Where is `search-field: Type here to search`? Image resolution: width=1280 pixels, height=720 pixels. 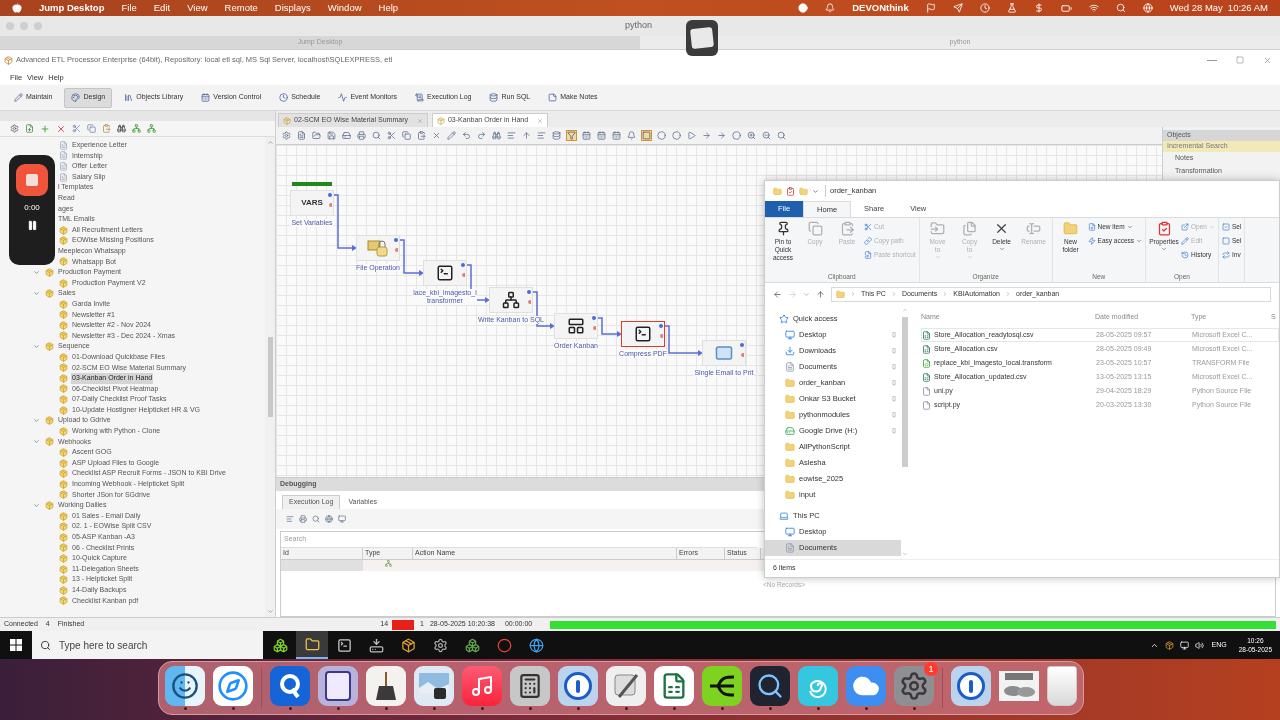
search-field: Type here to search is located at coordinates (147, 645).